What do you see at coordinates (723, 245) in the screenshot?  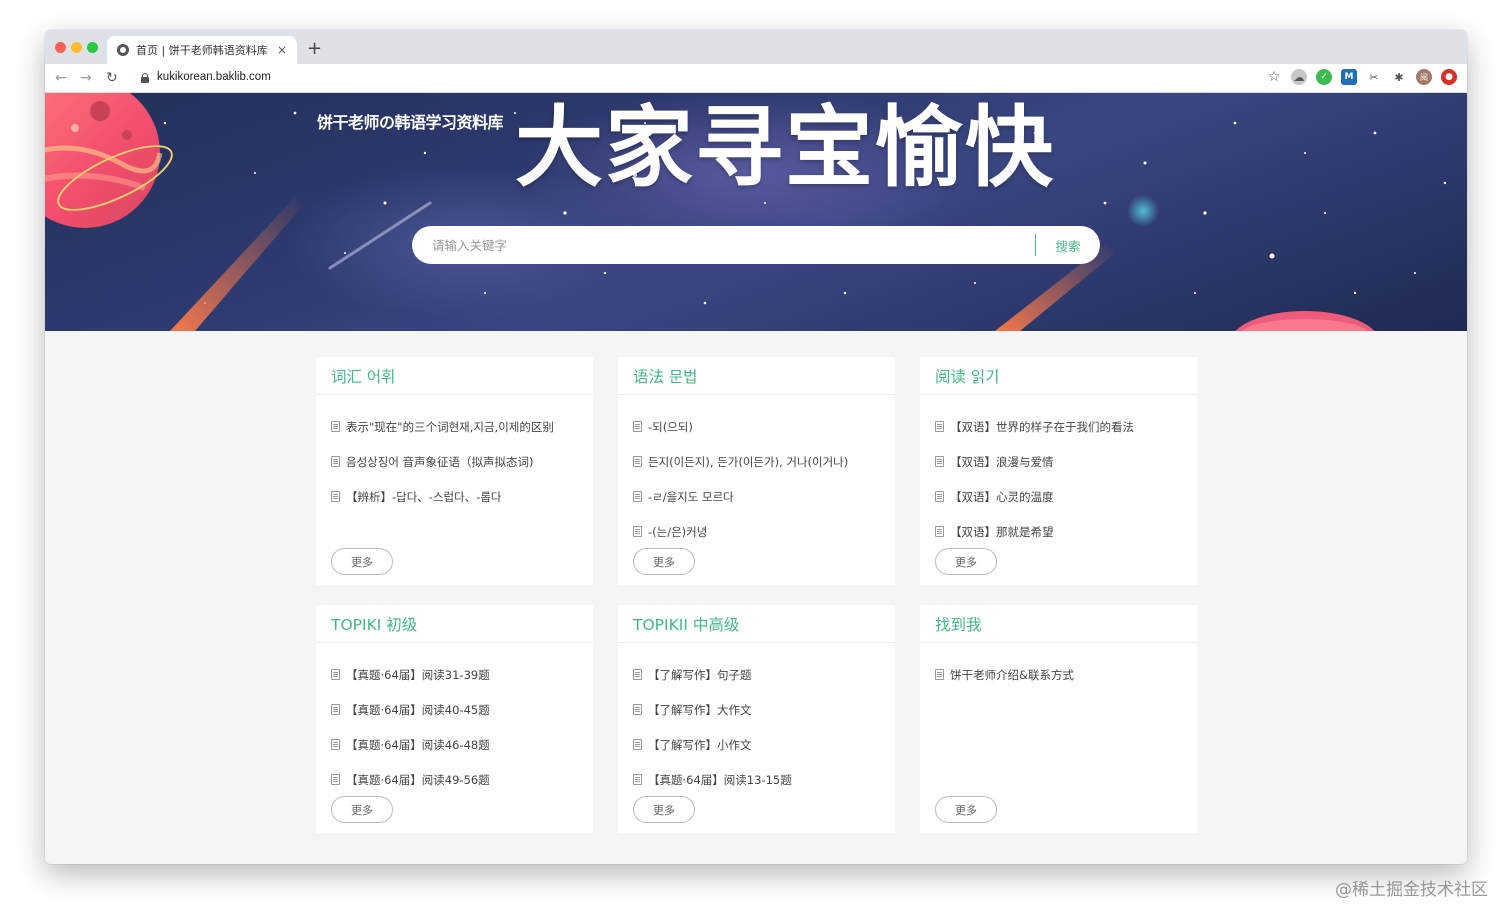 I see `search-input` at bounding box center [723, 245].